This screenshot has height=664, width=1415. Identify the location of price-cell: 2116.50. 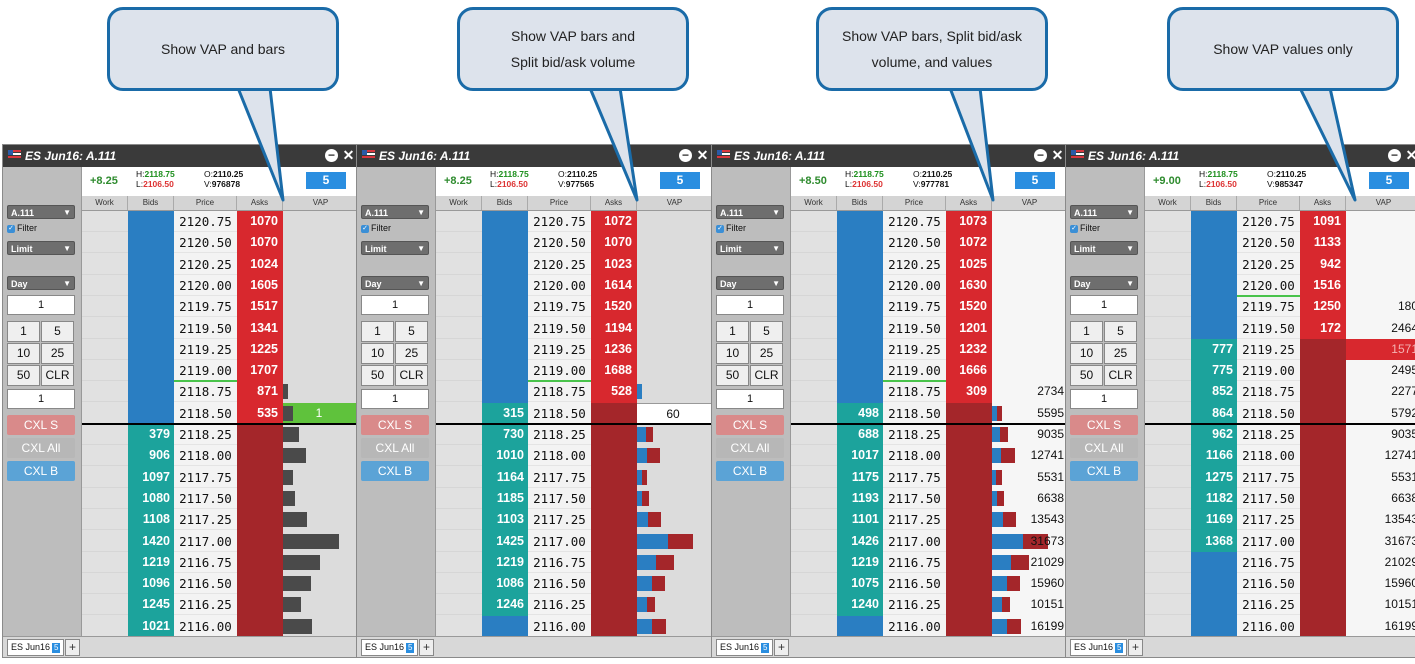
(1268, 584).